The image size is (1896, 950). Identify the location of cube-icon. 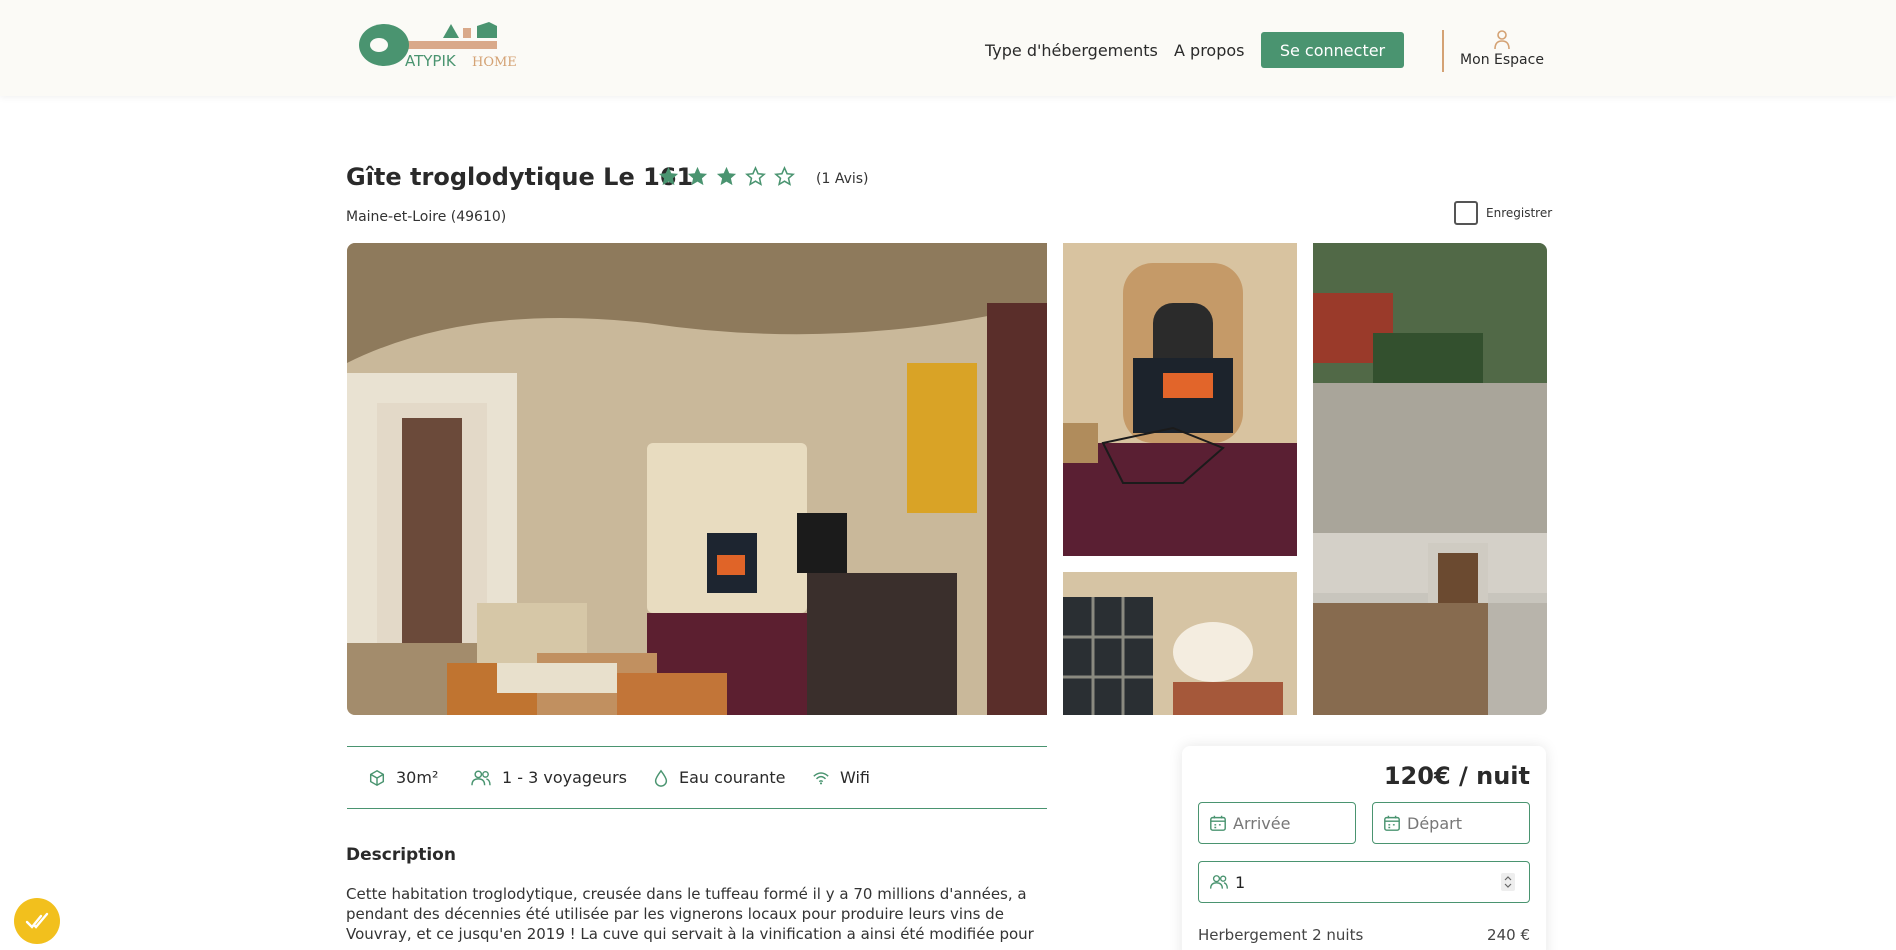
(377, 777).